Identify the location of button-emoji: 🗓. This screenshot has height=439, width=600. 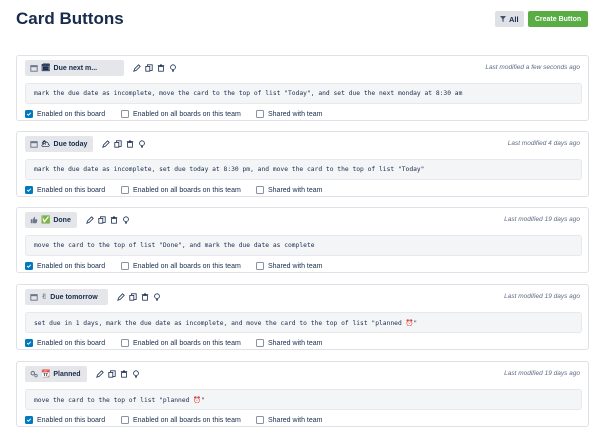
(46, 68).